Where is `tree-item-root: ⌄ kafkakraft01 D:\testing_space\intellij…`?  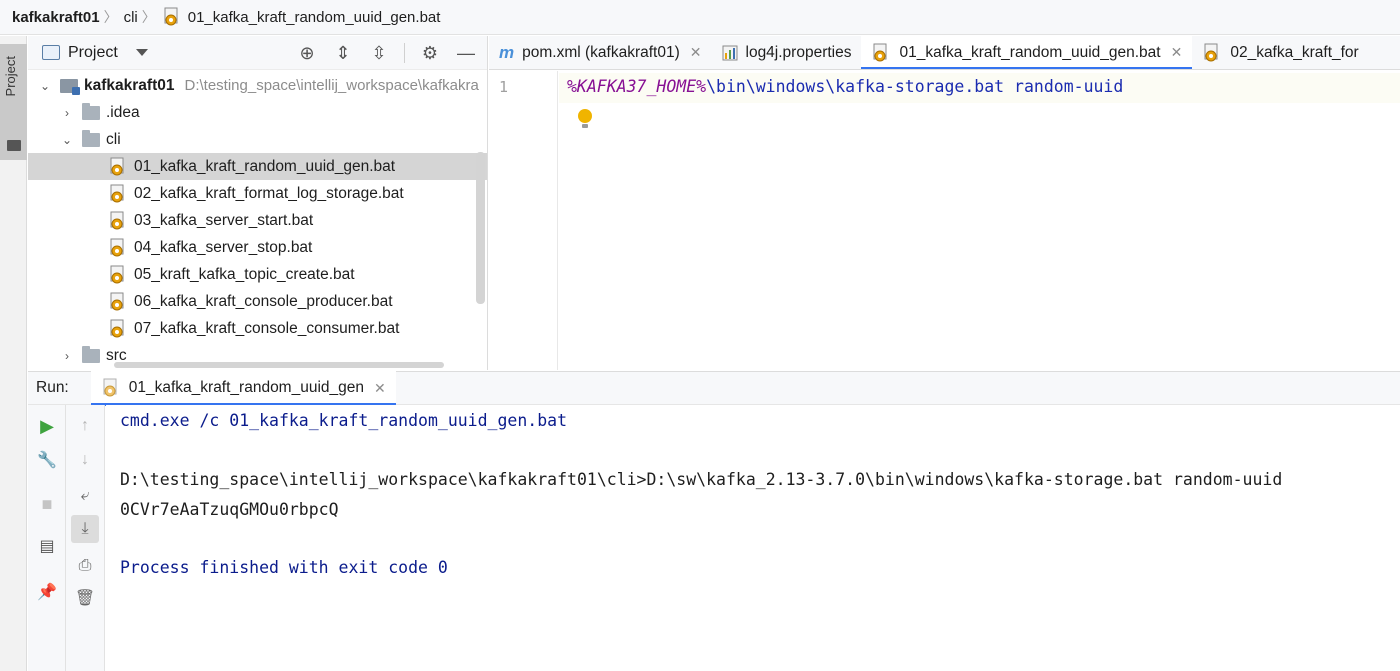 tree-item-root: ⌄ kafkakraft01 D:\testing_space\intellij… is located at coordinates (257, 85).